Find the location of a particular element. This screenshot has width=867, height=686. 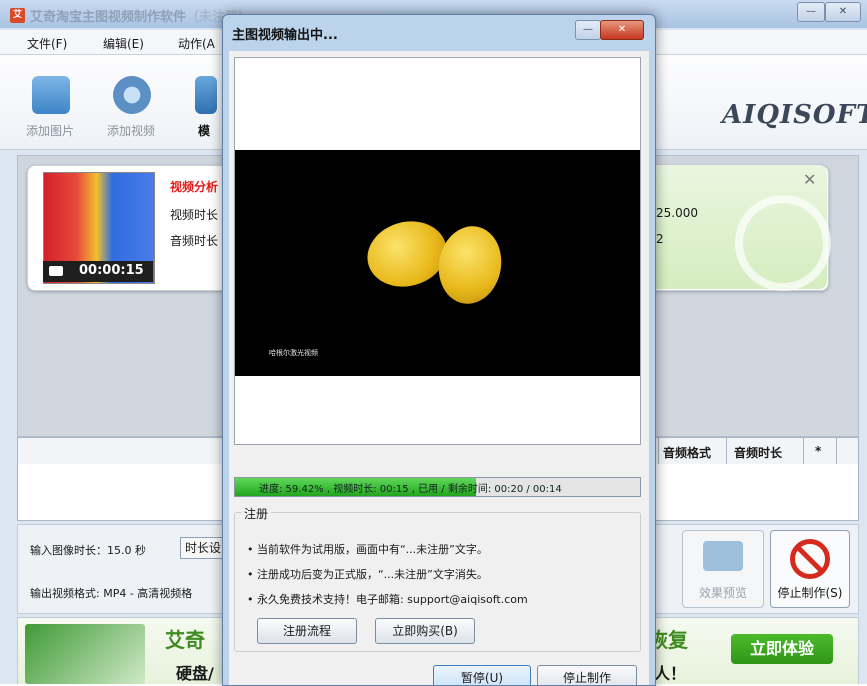

preview-label: 效果预览 is located at coordinates (722, 593).